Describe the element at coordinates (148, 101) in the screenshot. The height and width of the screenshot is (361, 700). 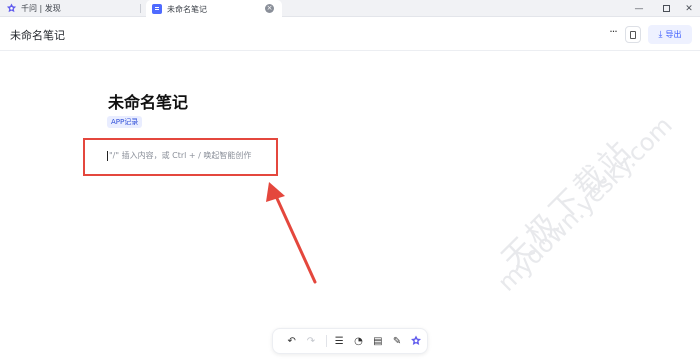
I see `document-title: 未命名笔记` at that location.